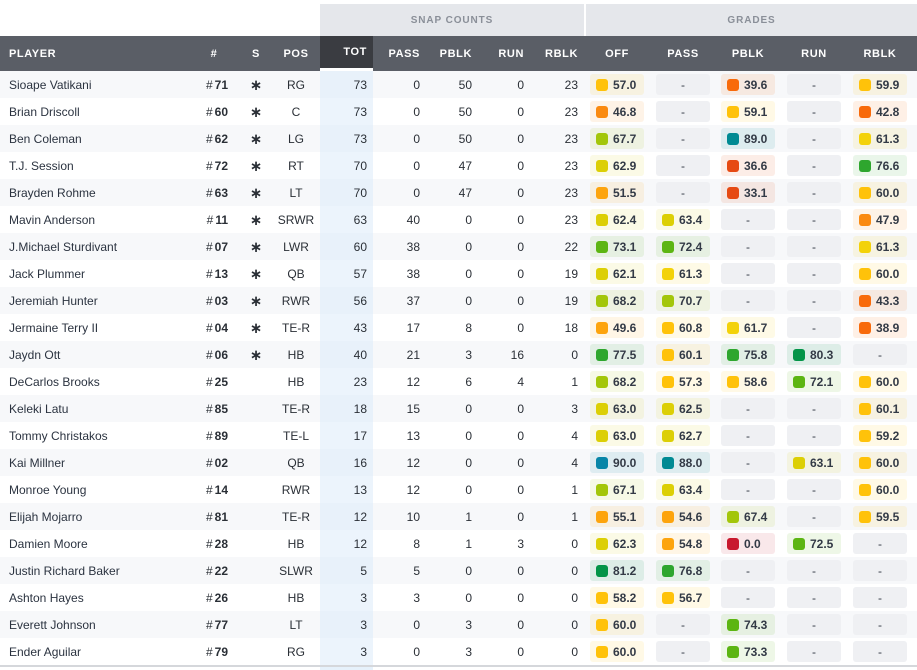  I want to click on player-name: Justin Richard Baker, so click(64, 570).